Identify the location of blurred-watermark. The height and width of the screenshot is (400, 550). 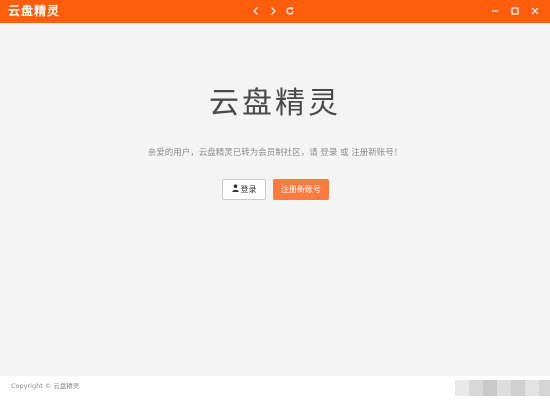
(502, 388).